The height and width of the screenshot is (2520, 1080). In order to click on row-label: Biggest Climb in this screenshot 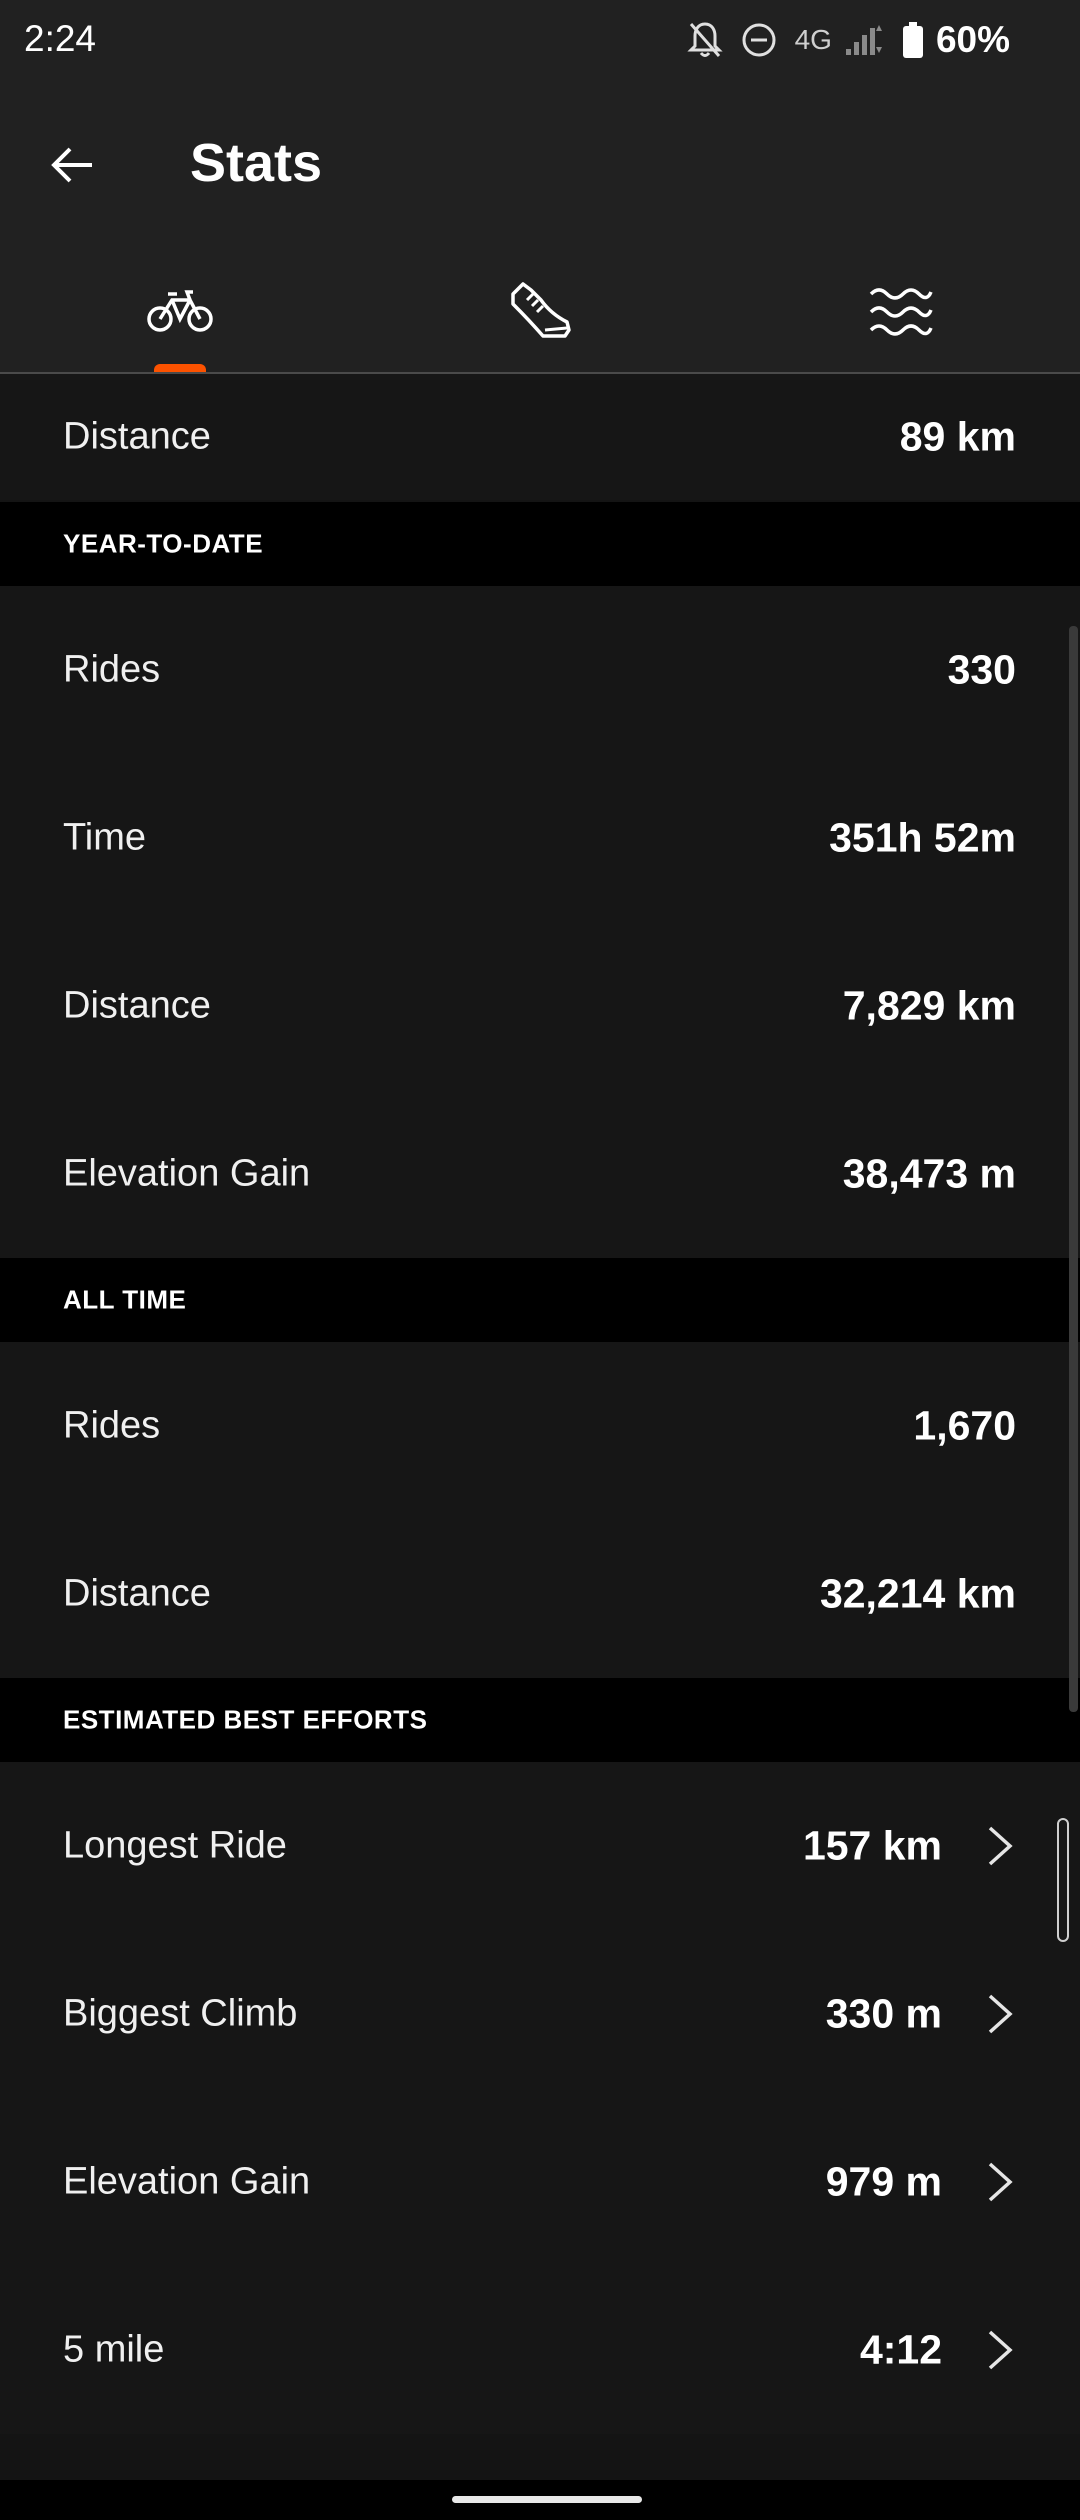, I will do `click(180, 2013)`.